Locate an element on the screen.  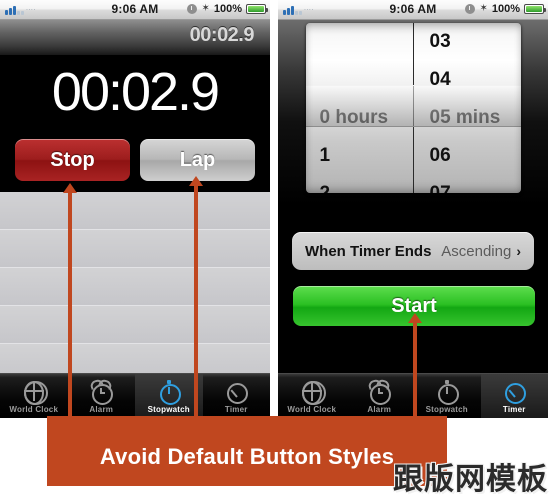
picker-item: 1 is located at coordinates (359, 156).